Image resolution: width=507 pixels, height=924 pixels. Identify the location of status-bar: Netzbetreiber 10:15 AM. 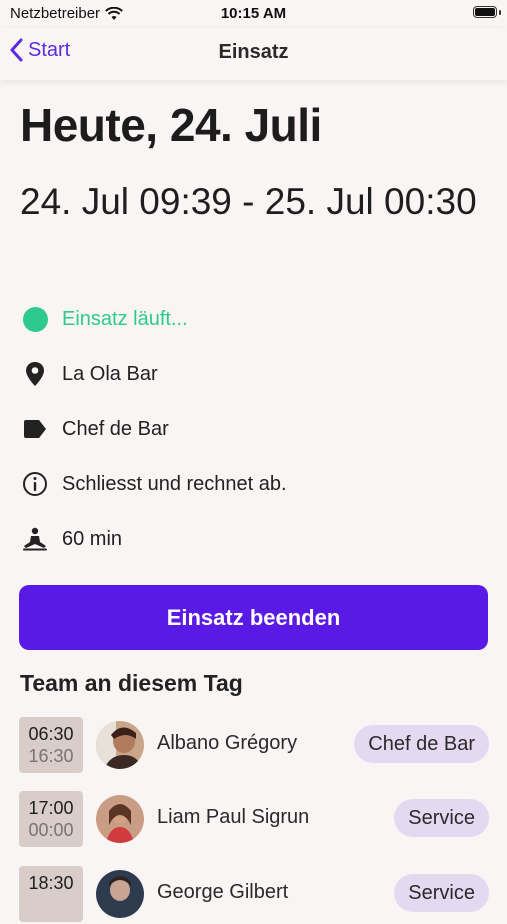
(253, 14).